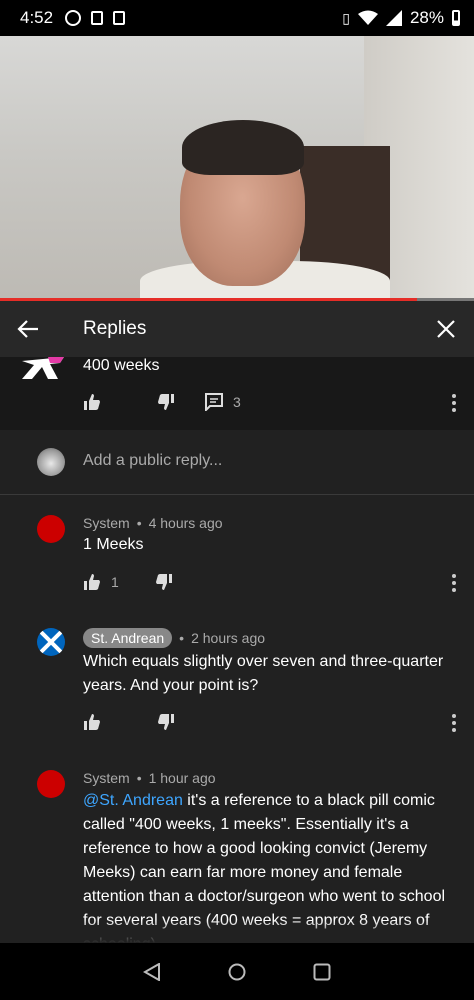  I want to click on notification-icons, so click(95, 18).